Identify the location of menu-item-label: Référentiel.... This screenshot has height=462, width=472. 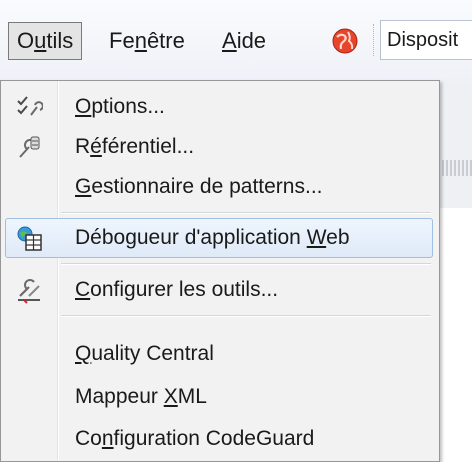
(134, 147).